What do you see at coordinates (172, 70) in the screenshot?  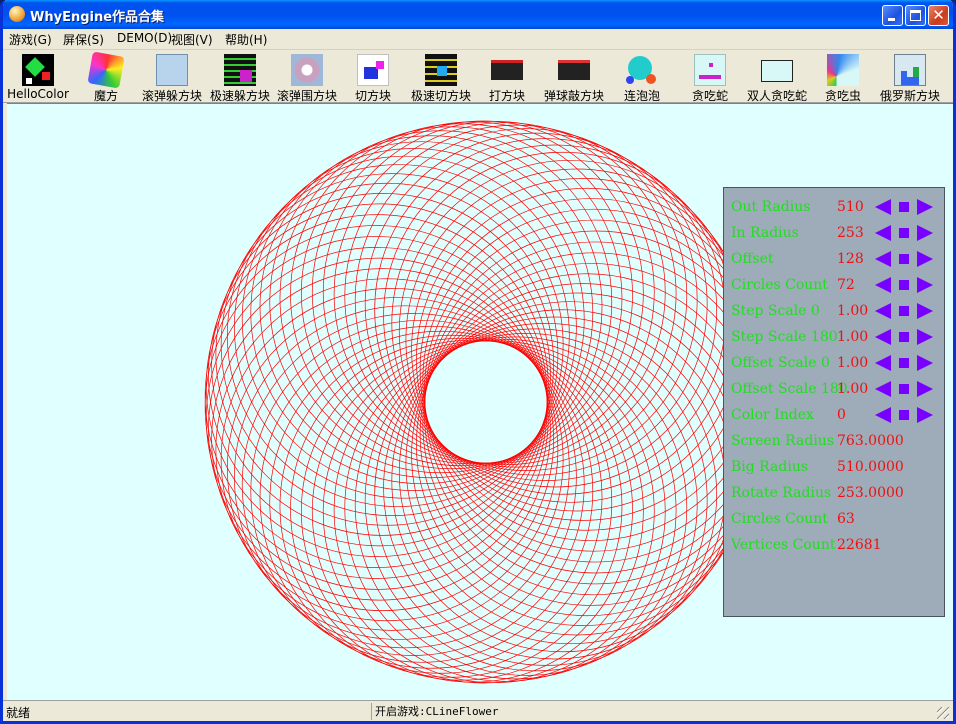 I see `rolling-dodge-icon` at bounding box center [172, 70].